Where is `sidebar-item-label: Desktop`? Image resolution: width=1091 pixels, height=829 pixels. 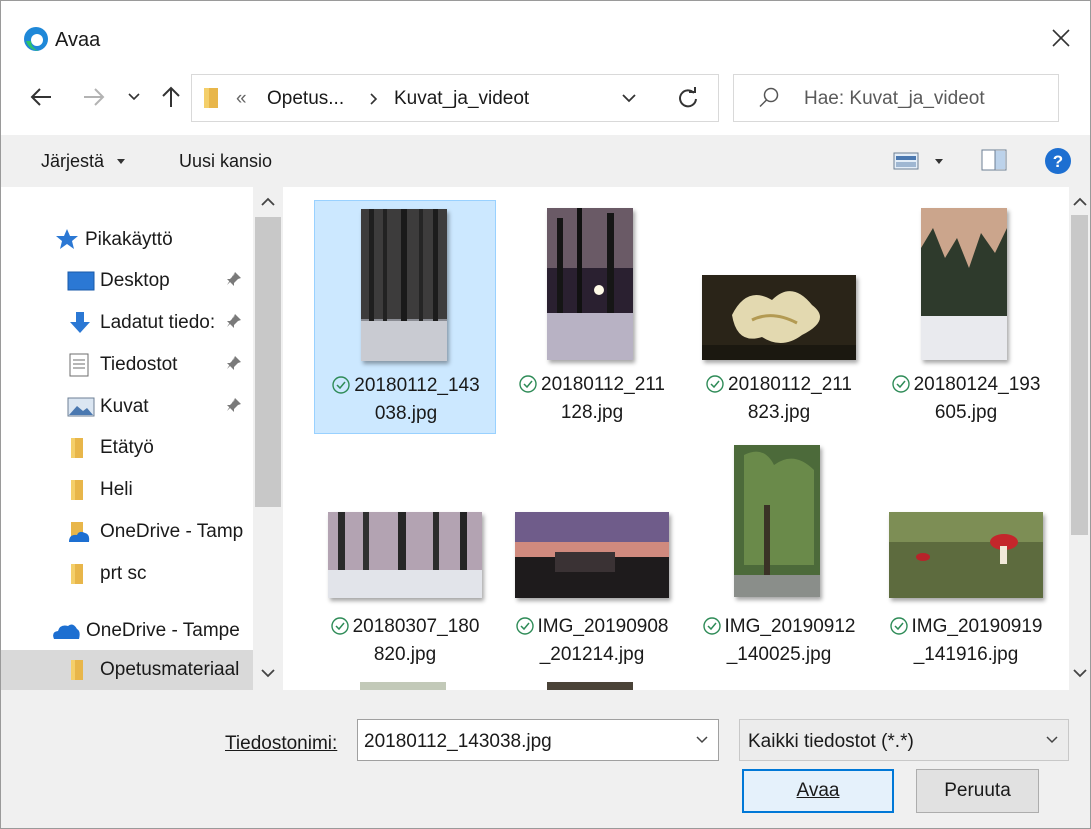 sidebar-item-label: Desktop is located at coordinates (135, 280).